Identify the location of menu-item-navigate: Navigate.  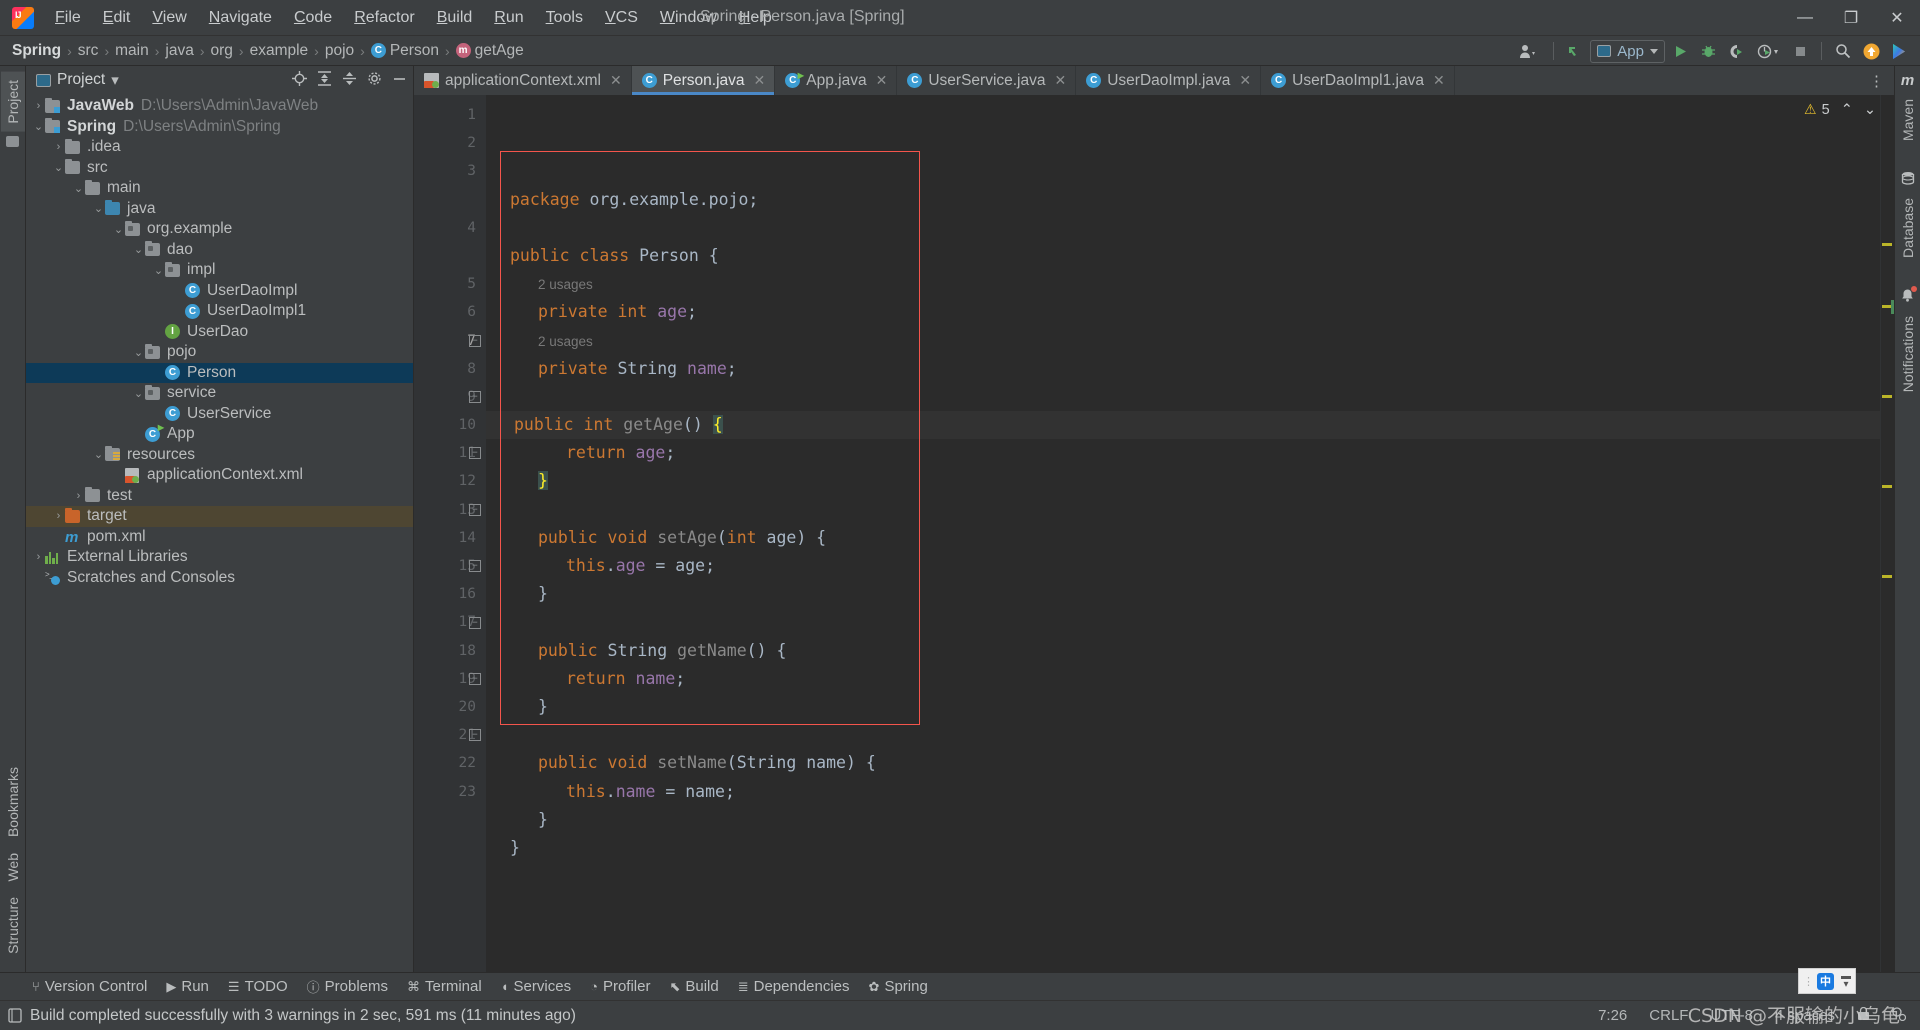
(240, 18).